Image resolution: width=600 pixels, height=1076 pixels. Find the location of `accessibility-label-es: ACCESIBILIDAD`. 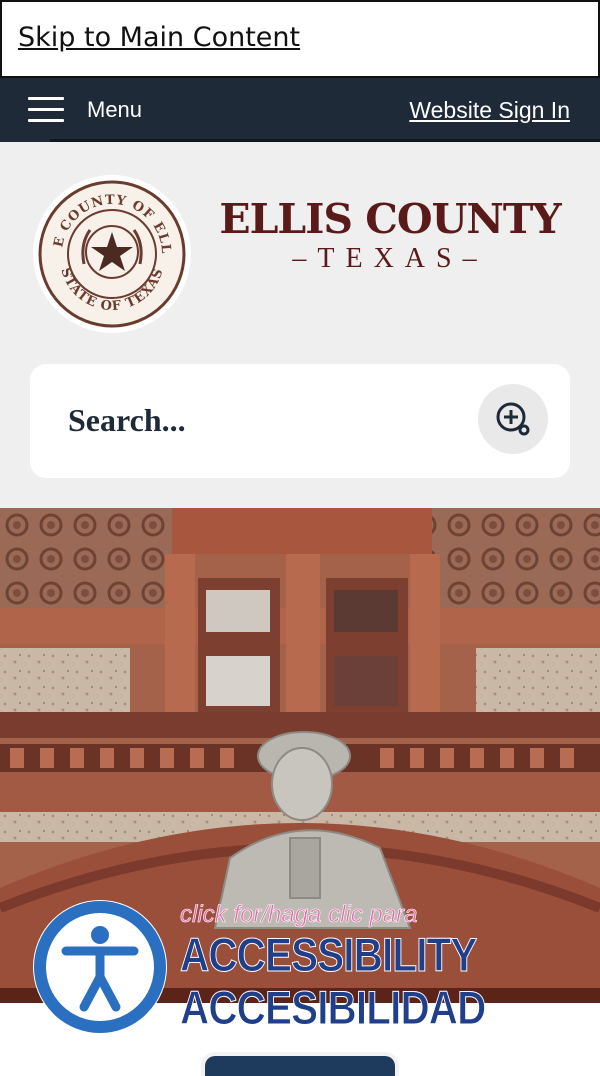

accessibility-label-es: ACCESIBILIDAD is located at coordinates (333, 1008).